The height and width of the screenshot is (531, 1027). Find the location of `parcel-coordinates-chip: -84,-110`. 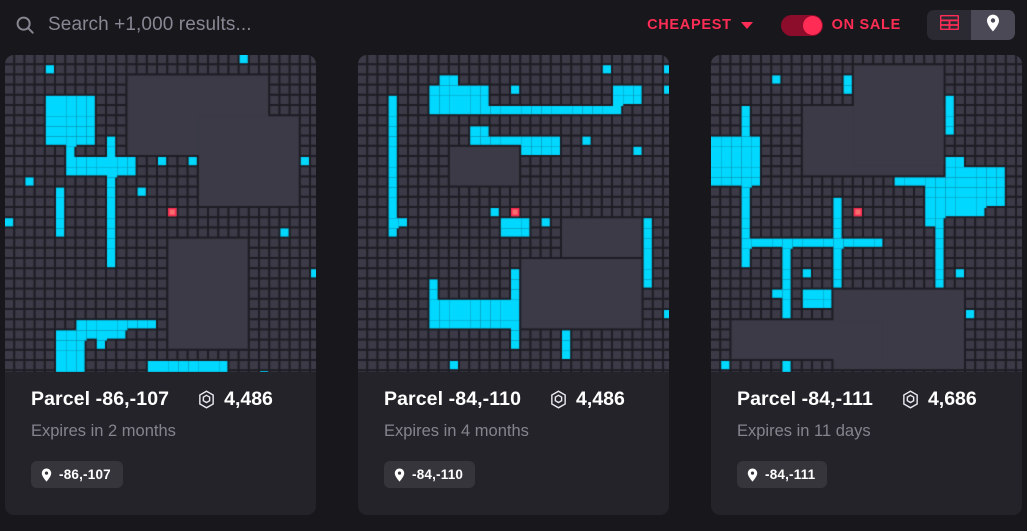

parcel-coordinates-chip: -84,-110 is located at coordinates (430, 474).